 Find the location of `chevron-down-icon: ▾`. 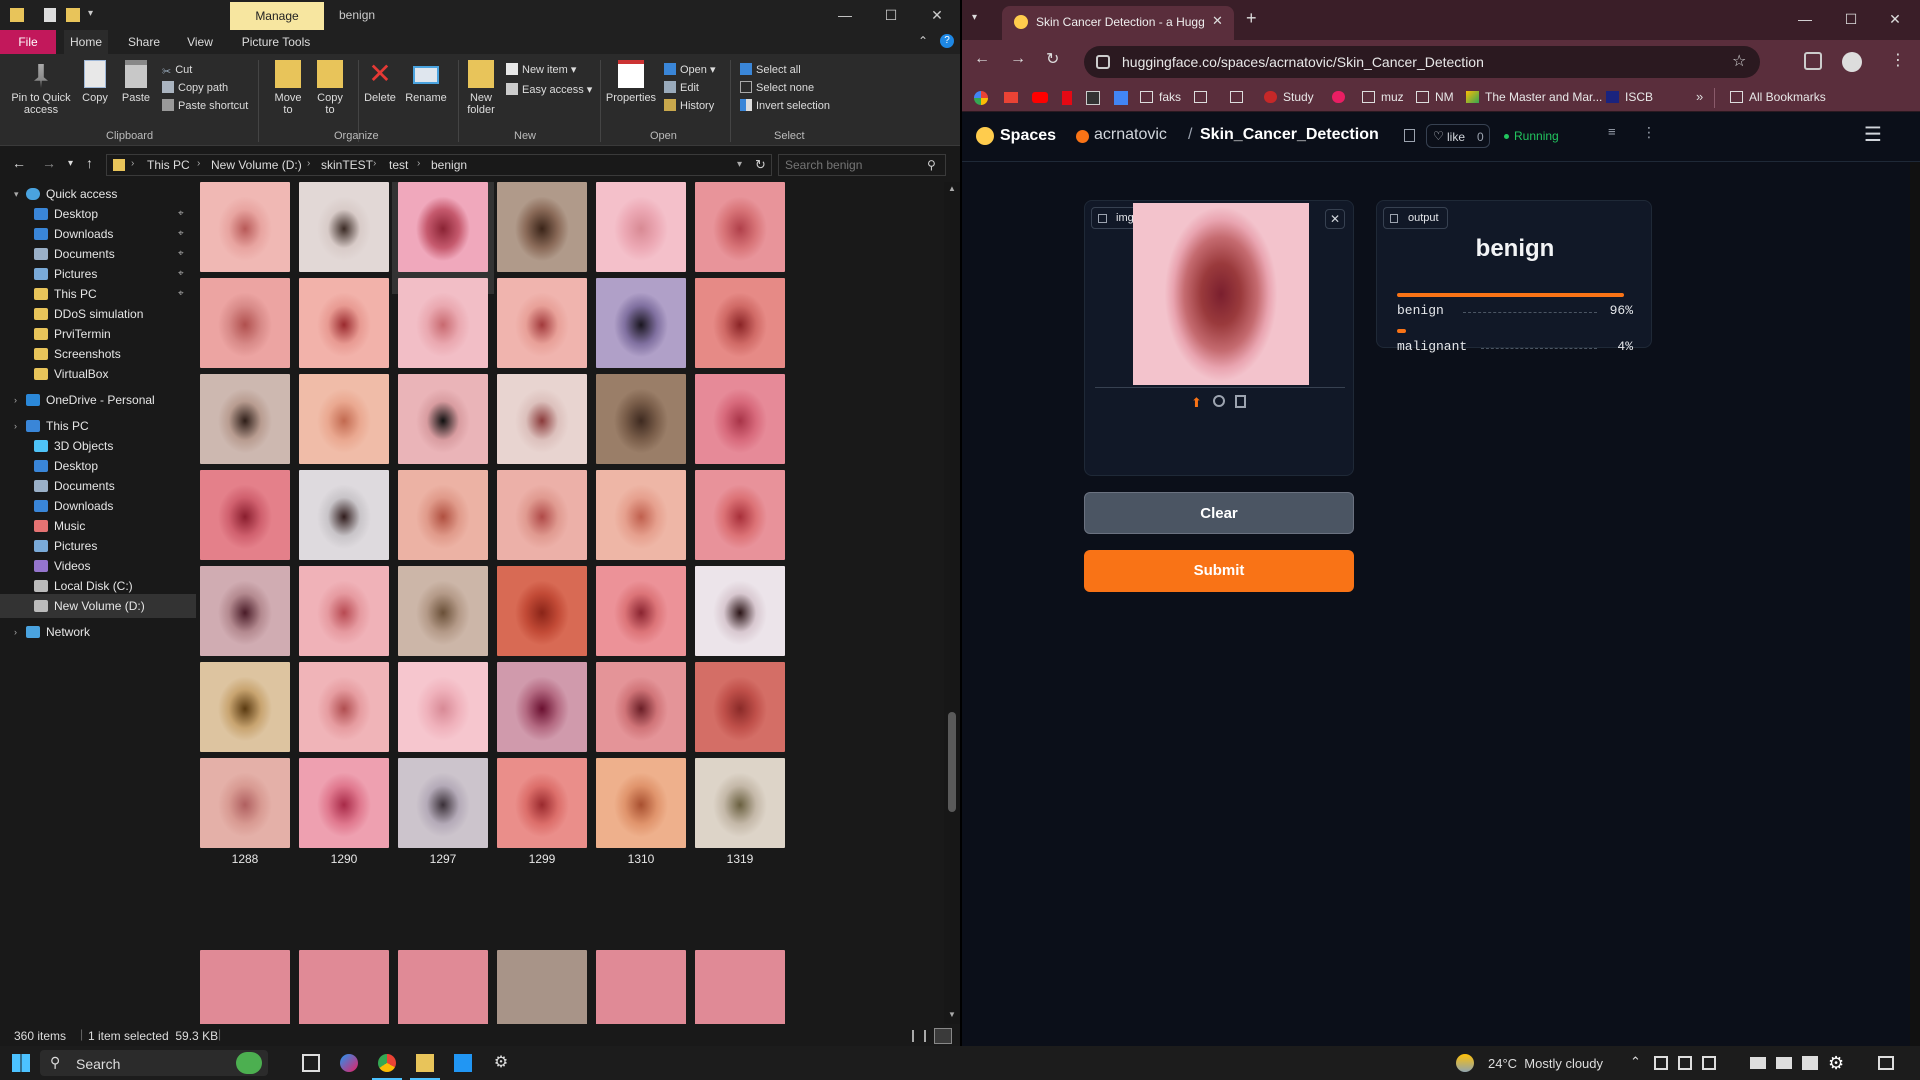

chevron-down-icon: ▾ is located at coordinates (90, 13).